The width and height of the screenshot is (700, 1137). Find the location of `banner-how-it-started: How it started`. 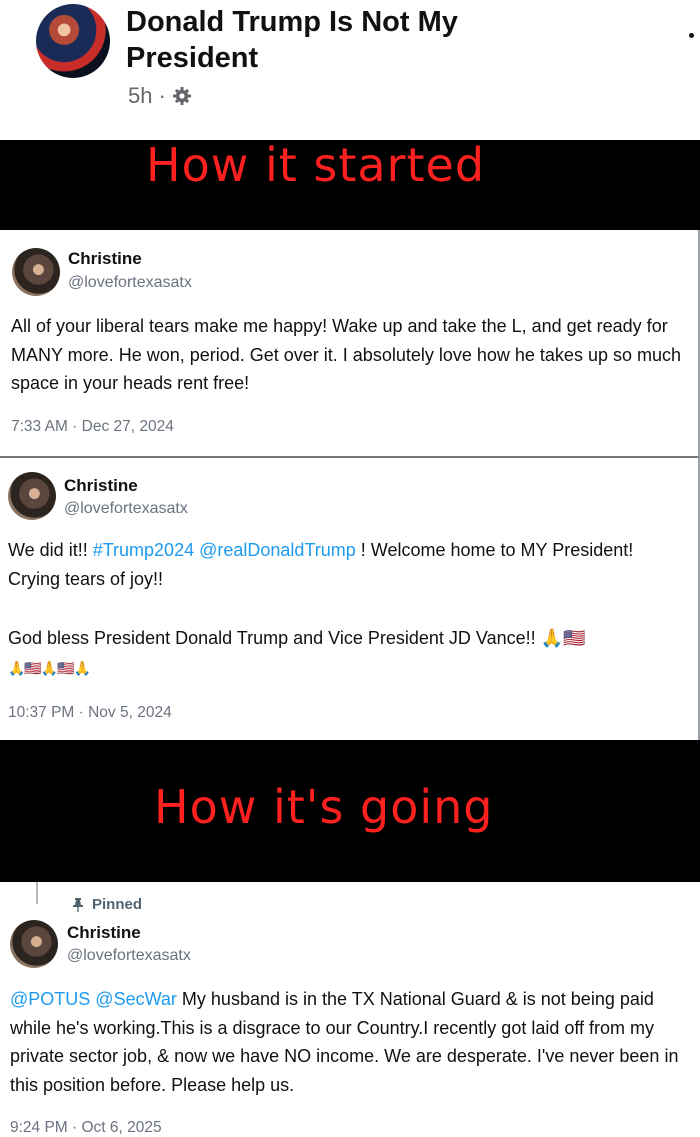

banner-how-it-started: How it started is located at coordinates (350, 185).